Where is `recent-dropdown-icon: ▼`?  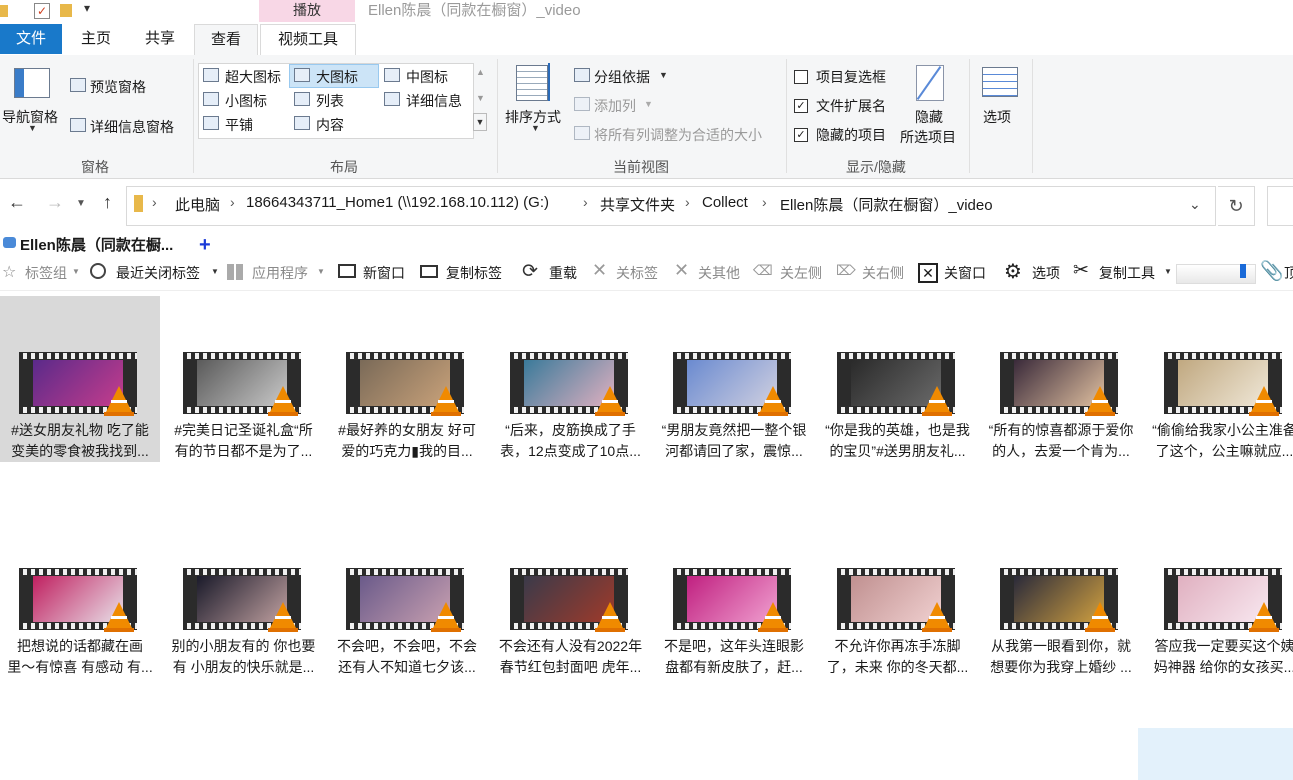
recent-dropdown-icon: ▼ is located at coordinates (81, 203).